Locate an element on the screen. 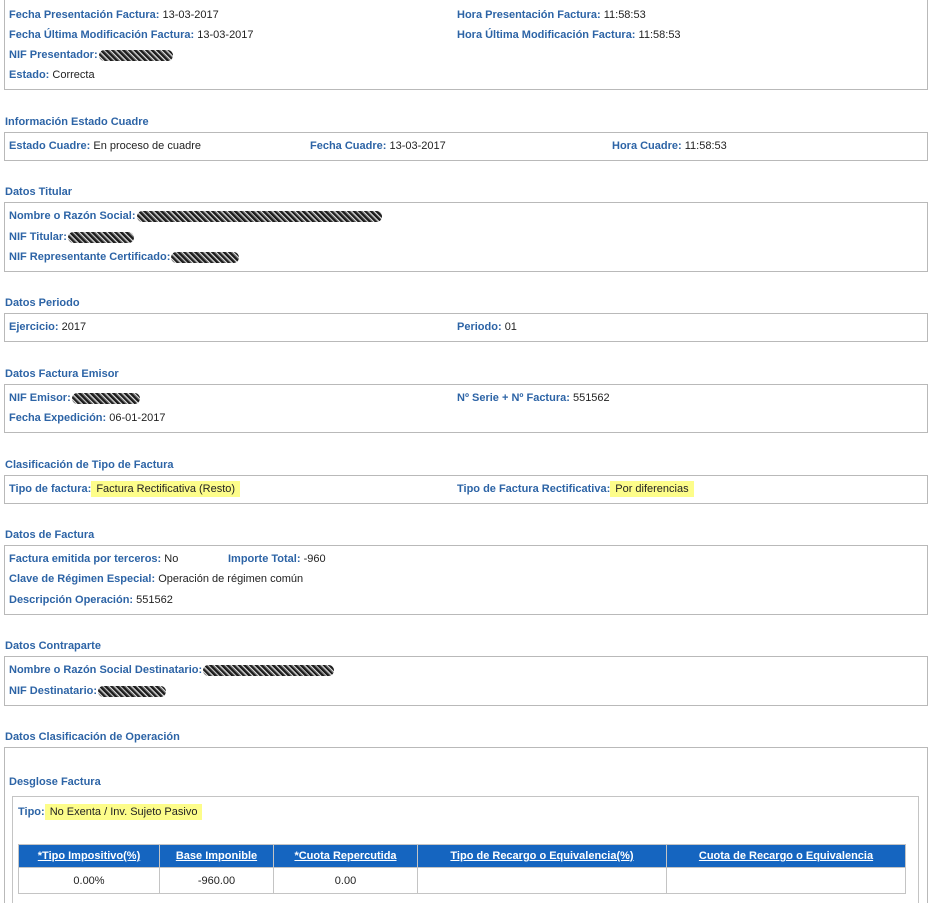 The image size is (928, 903). estado-cuadre-label: Estado Cuadre: is located at coordinates (50, 146).